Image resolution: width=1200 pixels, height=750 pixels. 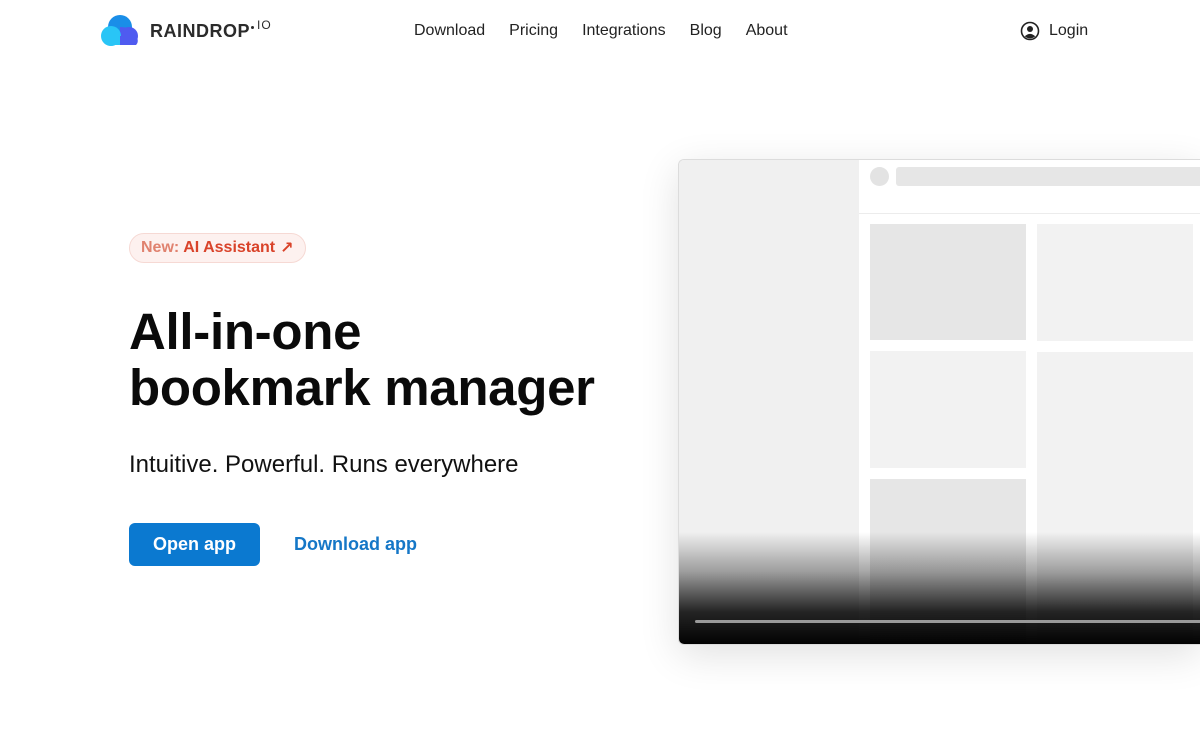 I want to click on logo-wordmark: RAINDROP, so click(x=200, y=30).